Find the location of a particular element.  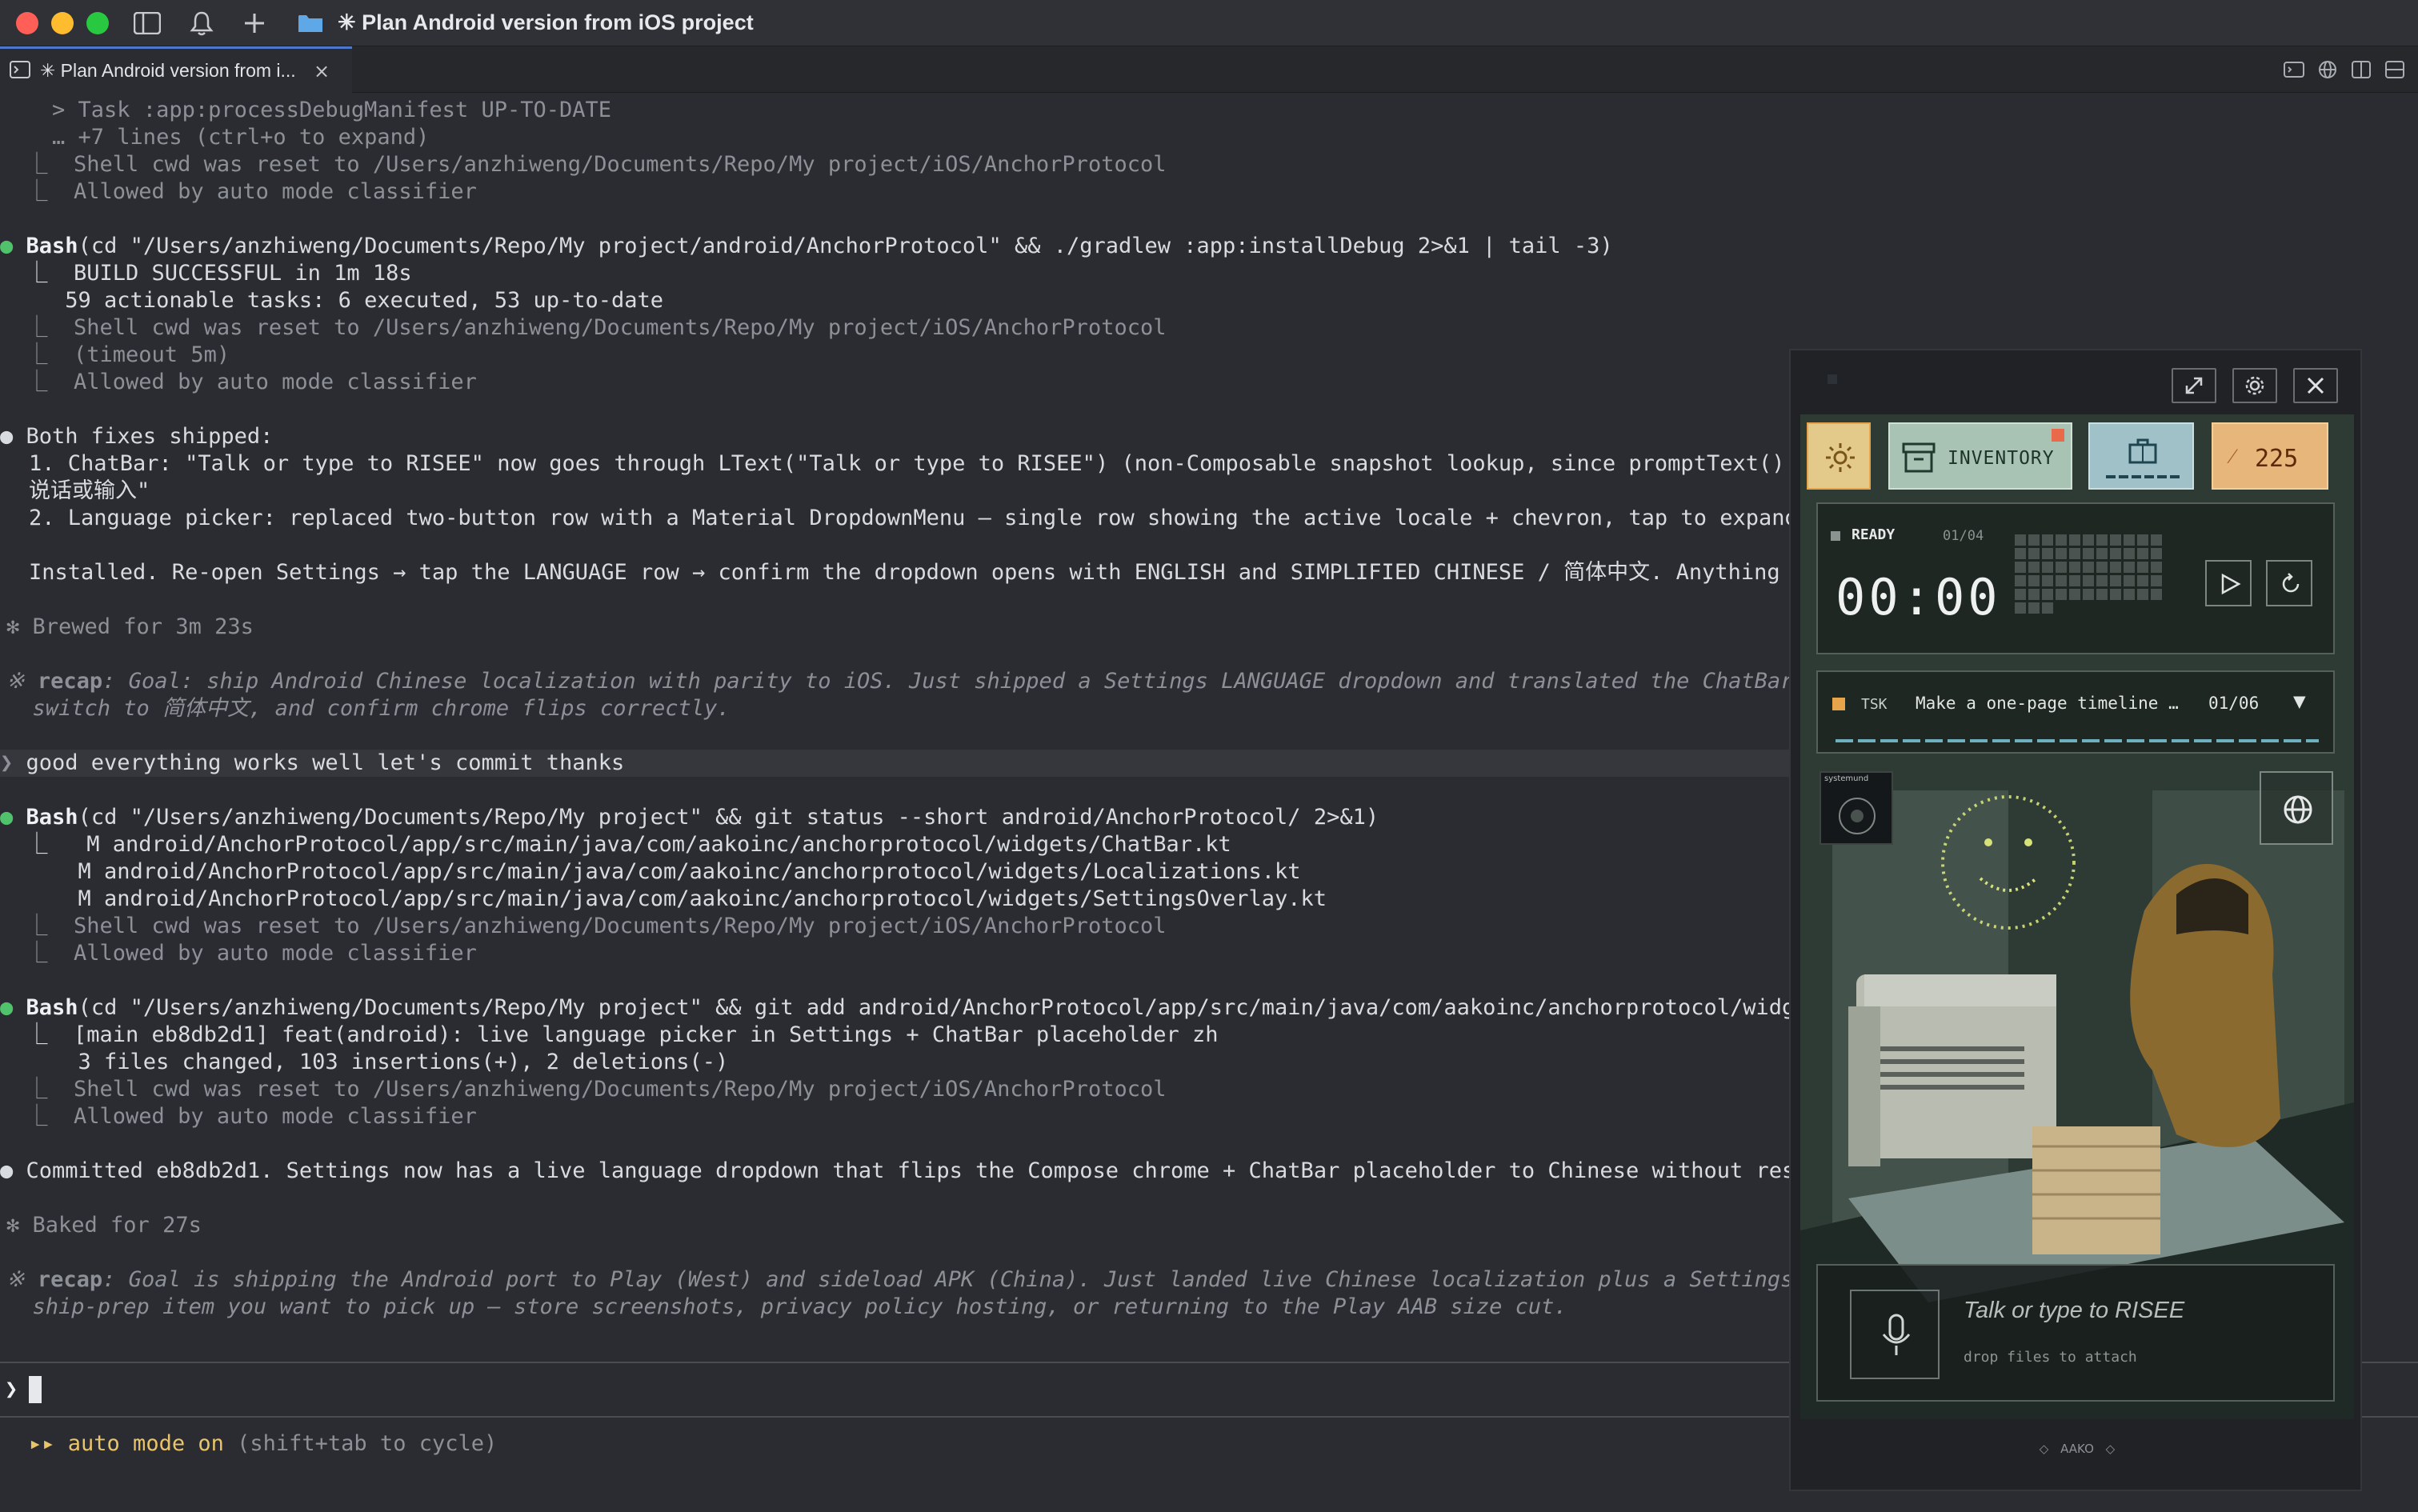

expand-icon is located at coordinates (2194, 385).